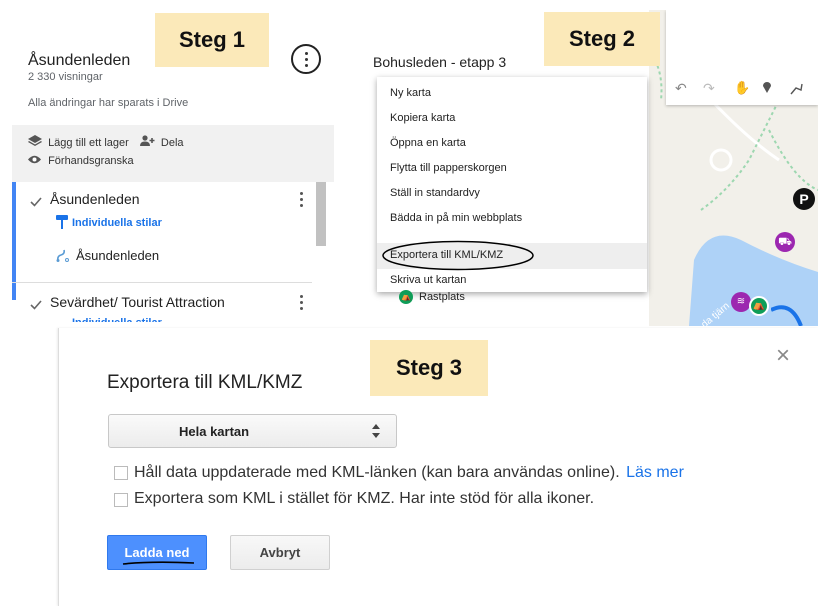 This screenshot has width=818, height=606. What do you see at coordinates (422, 118) in the screenshot?
I see `menu-item-copy-map: Kopiera karta` at bounding box center [422, 118].